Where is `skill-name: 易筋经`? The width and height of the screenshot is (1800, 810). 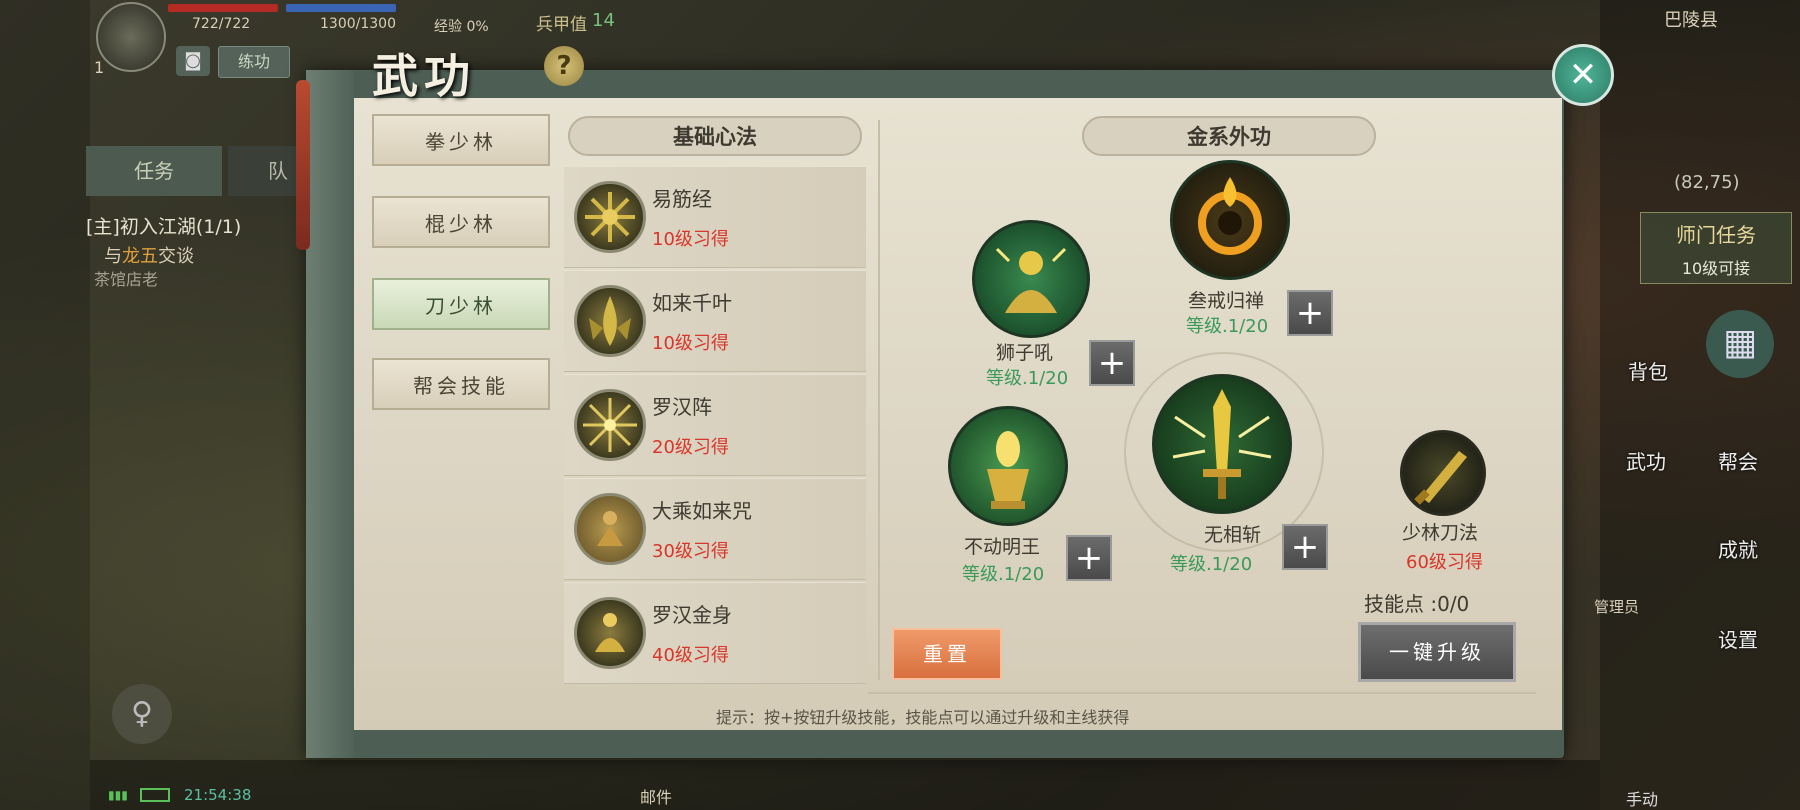 skill-name: 易筋经 is located at coordinates (682, 199).